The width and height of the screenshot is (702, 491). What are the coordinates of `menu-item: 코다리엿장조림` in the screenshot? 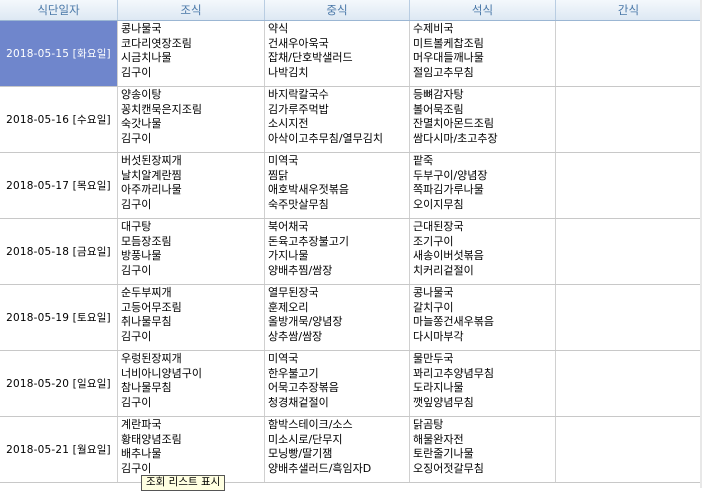 It's located at (156, 43).